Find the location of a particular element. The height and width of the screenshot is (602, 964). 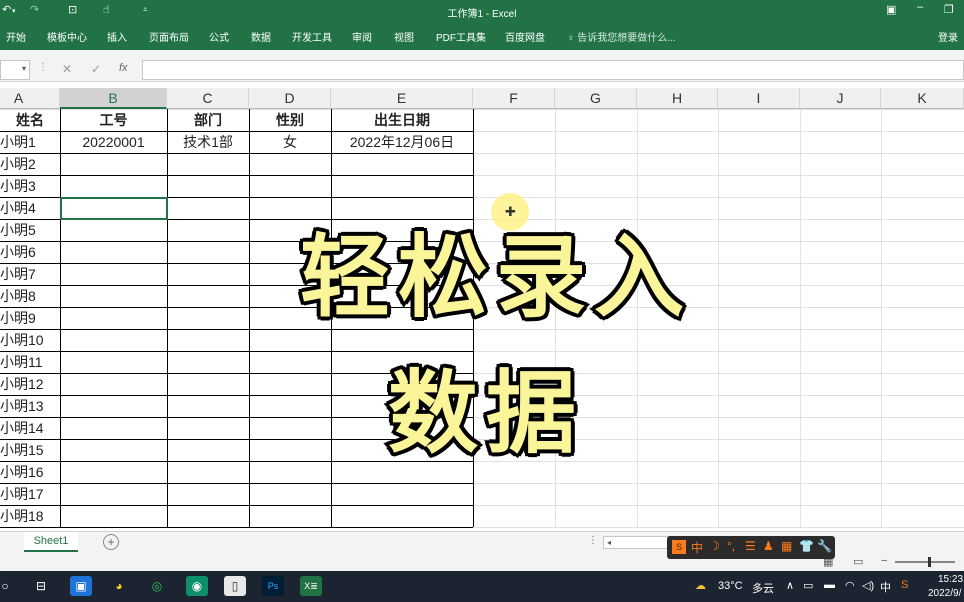

tab-formulas: 公式 is located at coordinates (219, 36).